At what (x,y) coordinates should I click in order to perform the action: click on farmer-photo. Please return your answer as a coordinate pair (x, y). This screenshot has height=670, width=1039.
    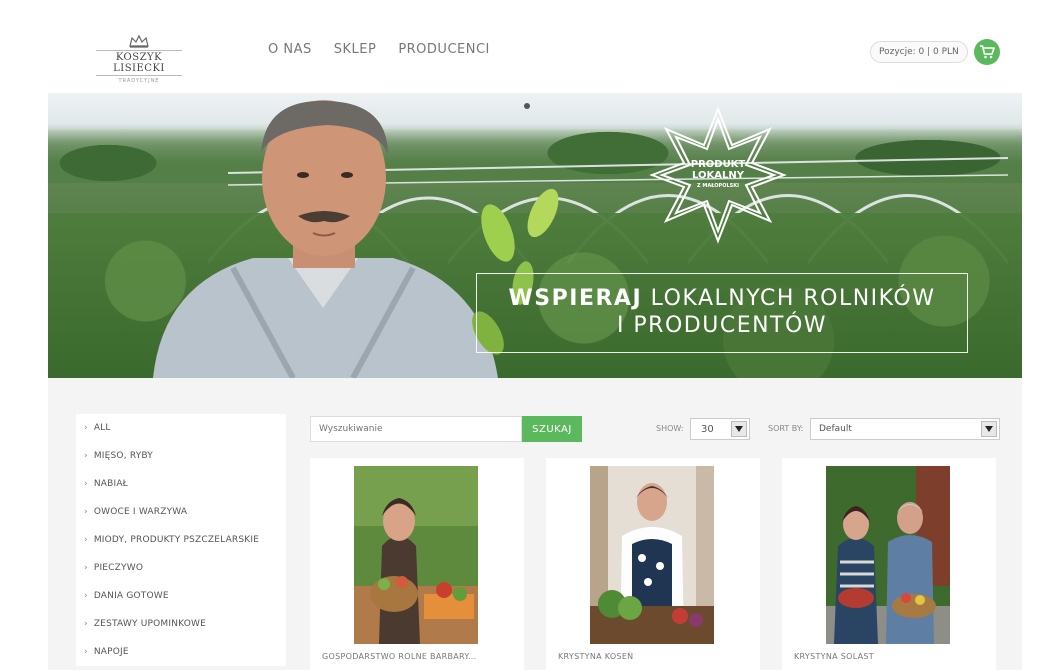
    Looking at the image, I should click on (325, 239).